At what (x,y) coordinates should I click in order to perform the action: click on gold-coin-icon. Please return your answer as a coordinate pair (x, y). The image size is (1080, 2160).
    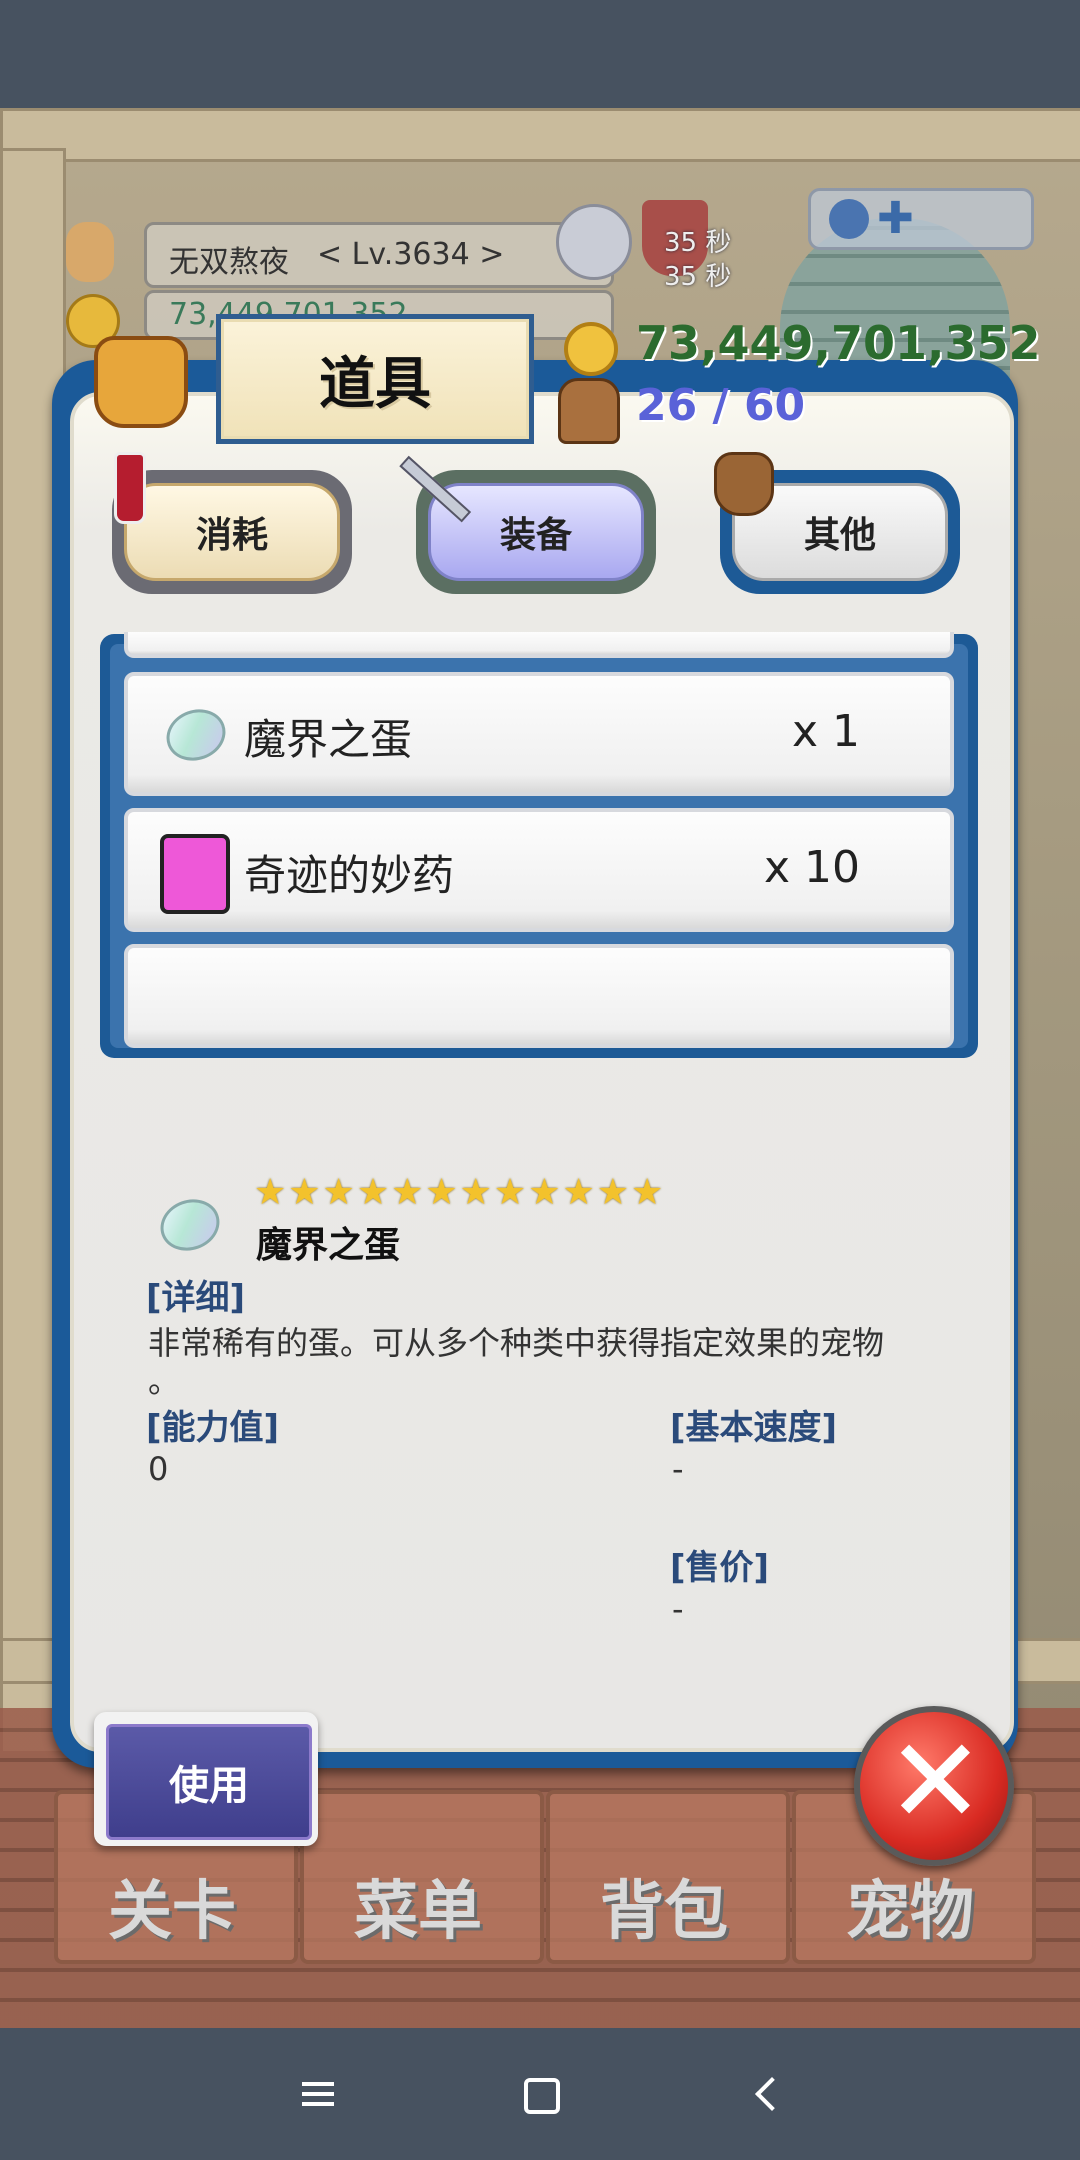
    Looking at the image, I should click on (591, 349).